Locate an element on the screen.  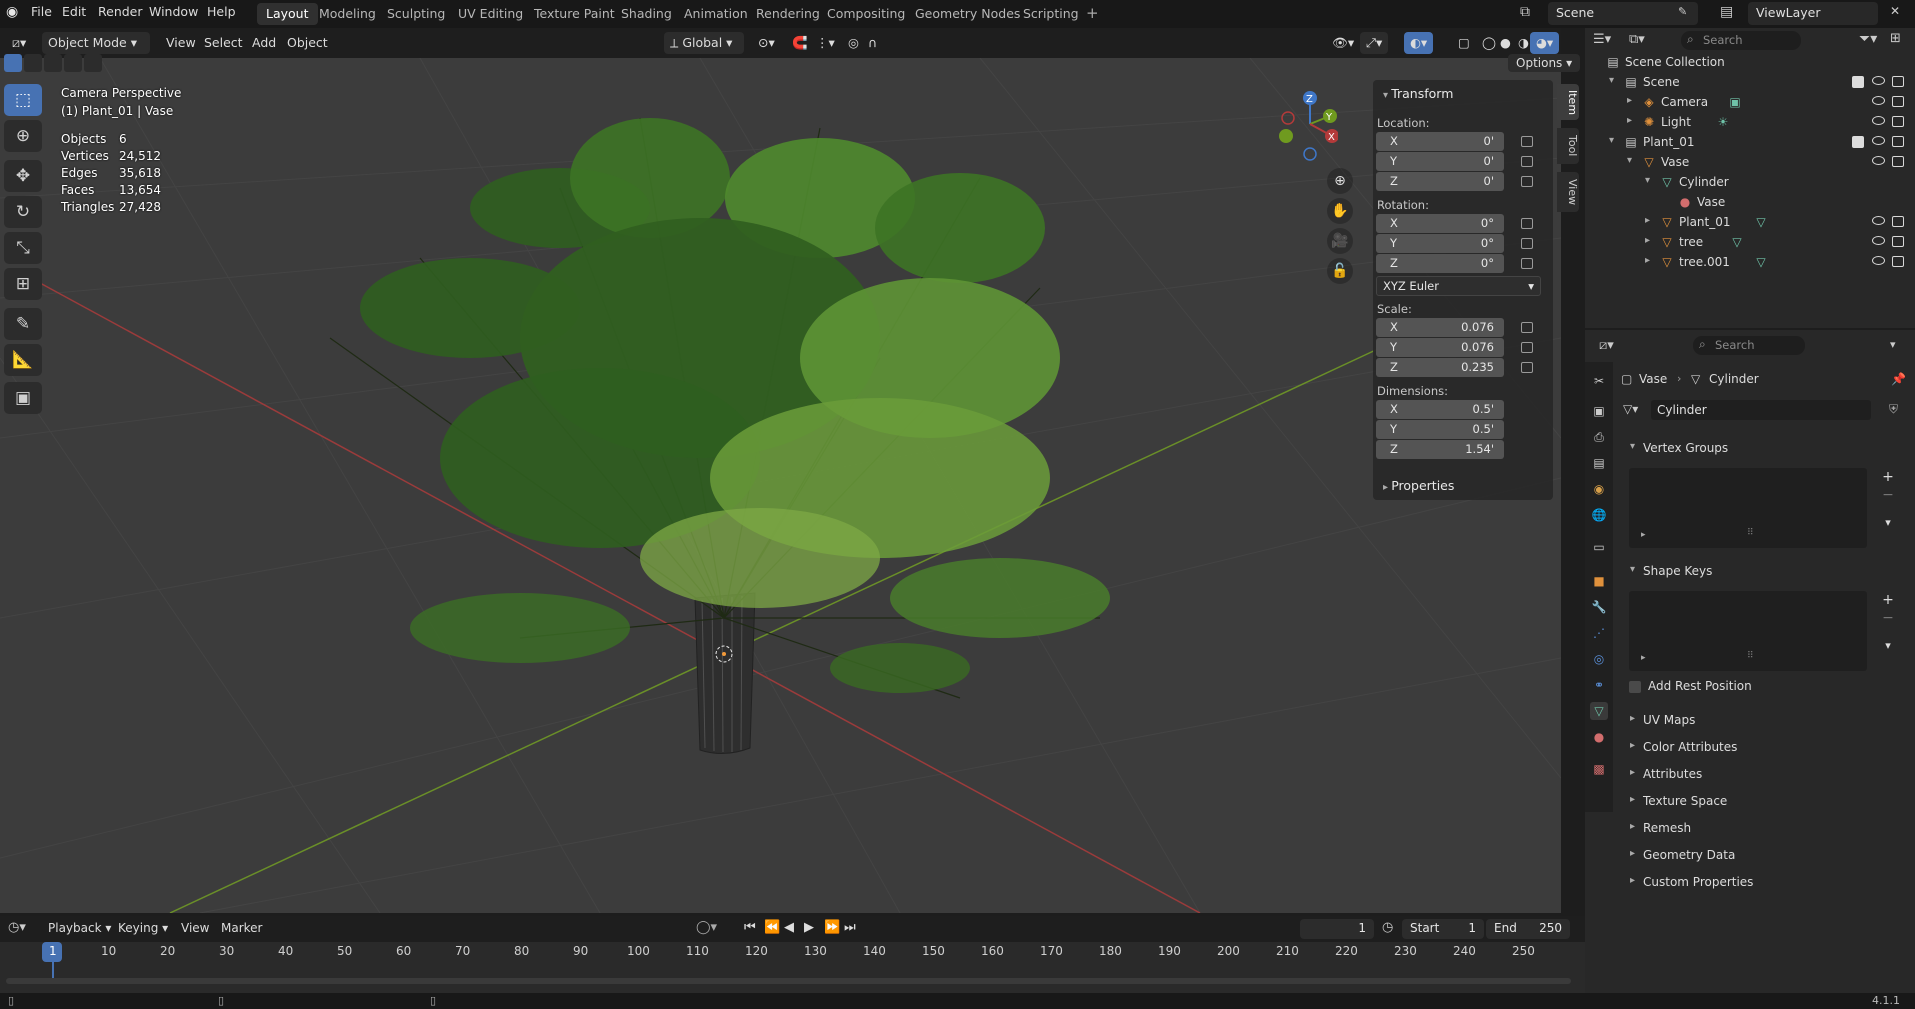
modifier-tab-icon: 🔧 is located at coordinates (1599, 607).